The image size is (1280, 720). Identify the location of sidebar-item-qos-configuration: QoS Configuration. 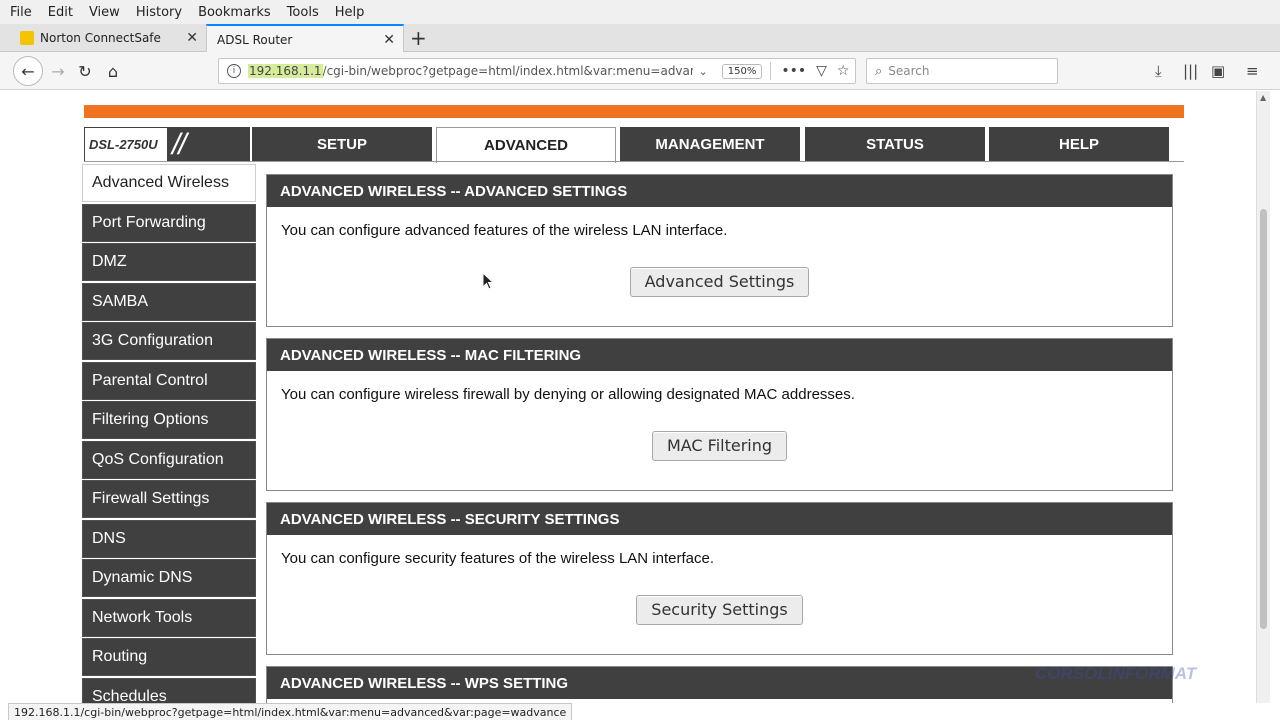
(169, 459).